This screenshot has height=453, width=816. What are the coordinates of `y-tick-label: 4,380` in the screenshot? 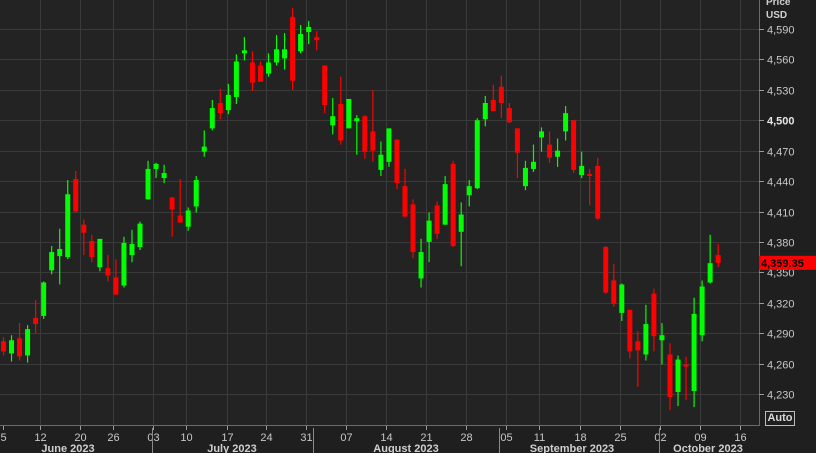 It's located at (781, 244).